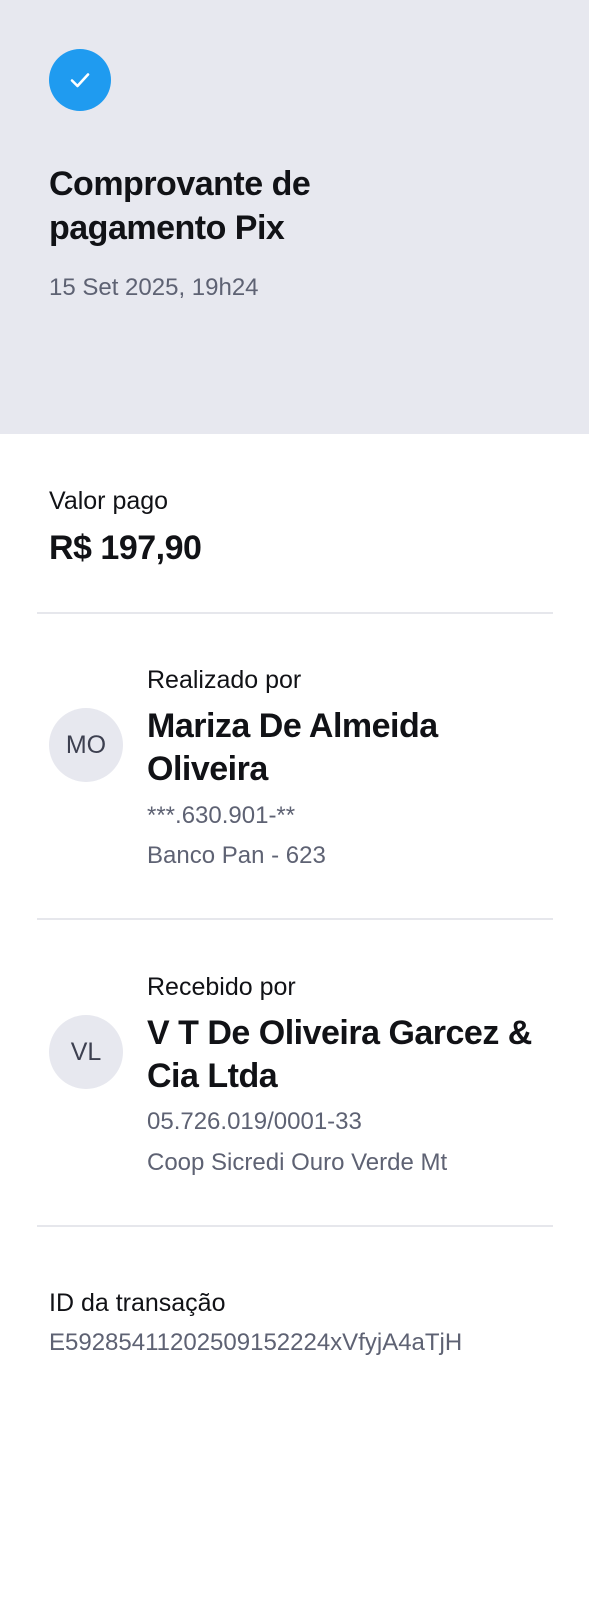 The width and height of the screenshot is (589, 1600). I want to click on success-badge, so click(80, 80).